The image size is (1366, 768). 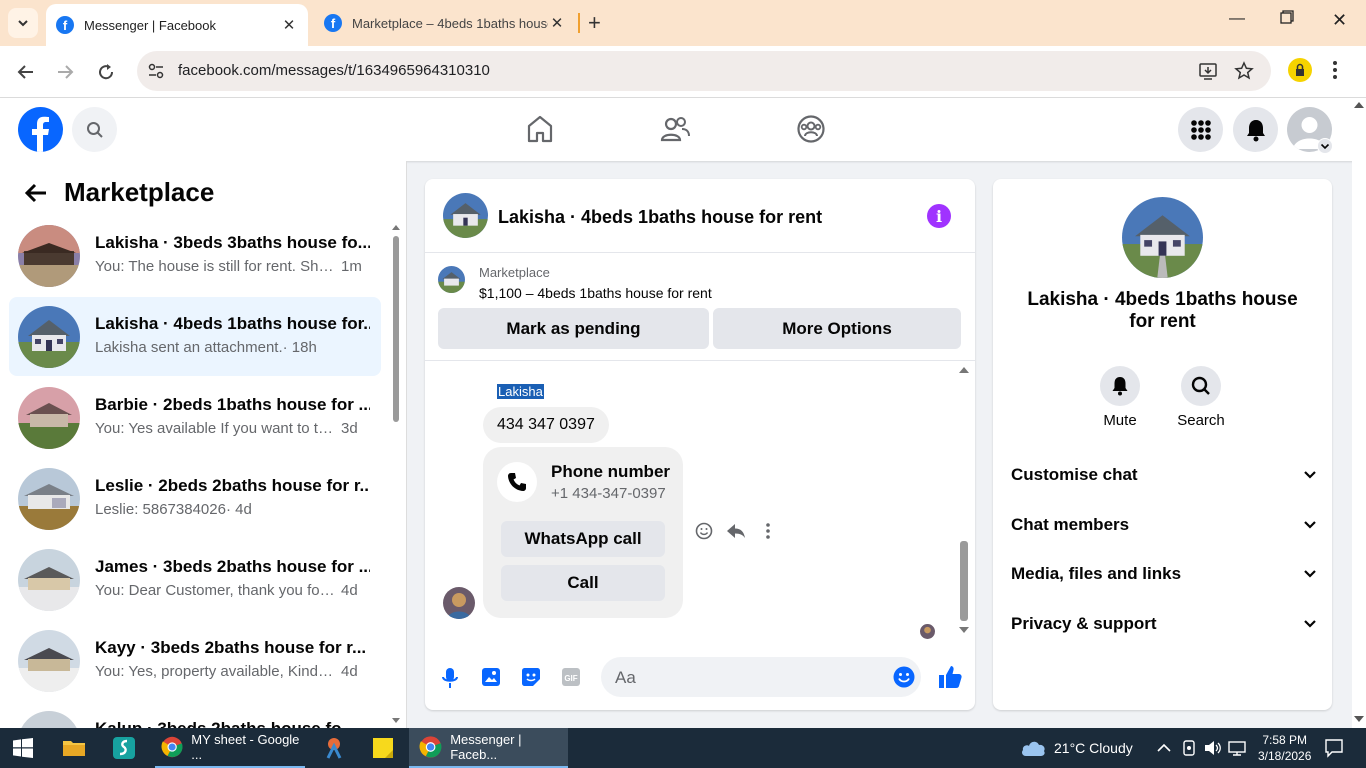 I want to click on emoji-icon, so click(x=904, y=677).